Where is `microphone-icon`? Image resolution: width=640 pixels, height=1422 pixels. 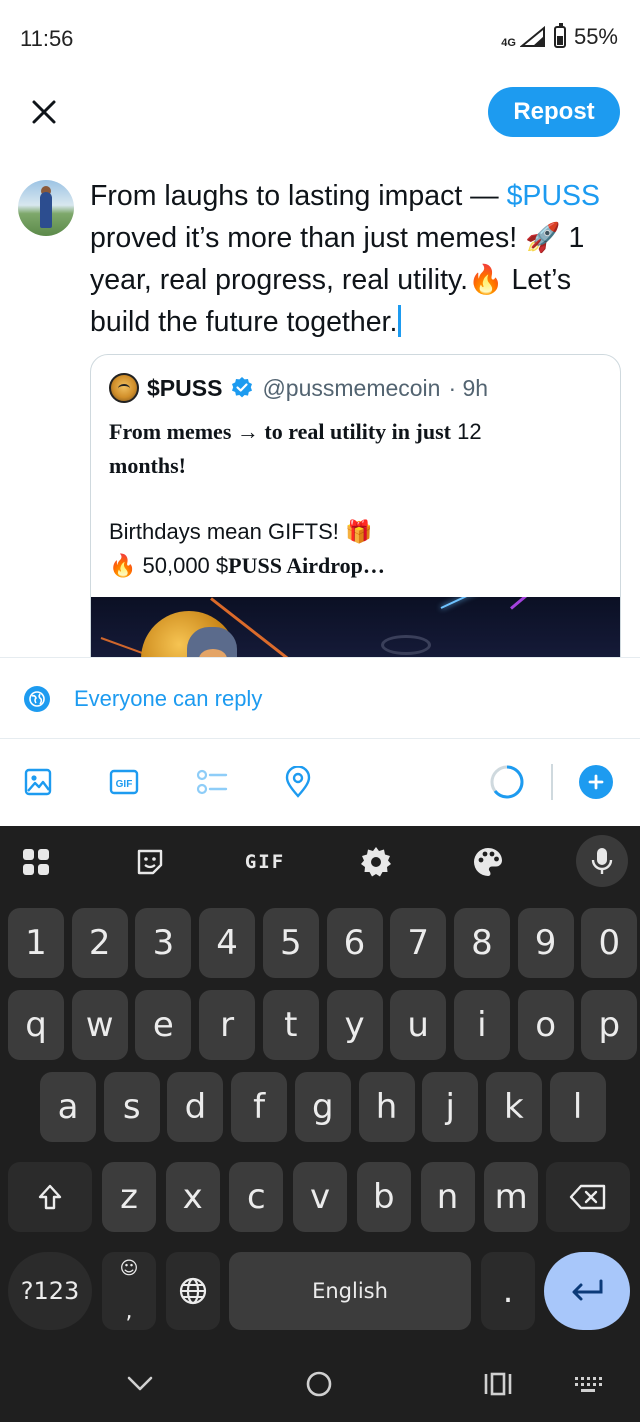 microphone-icon is located at coordinates (602, 861).